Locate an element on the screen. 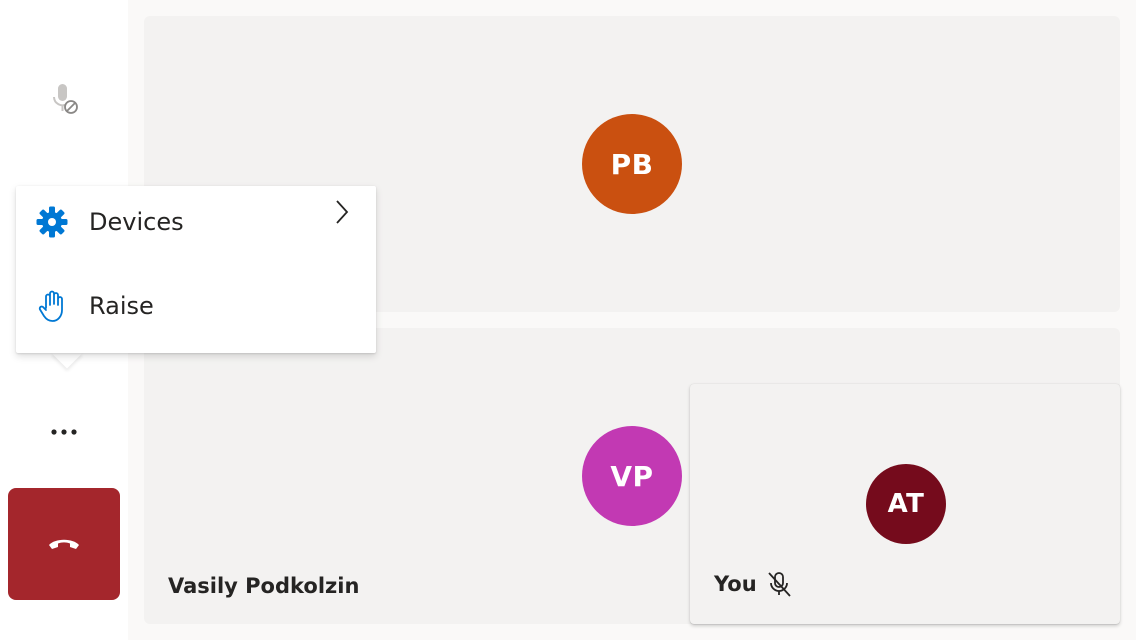 Image resolution: width=1136 pixels, height=640 pixels. chevron-right-icon is located at coordinates (342, 212).